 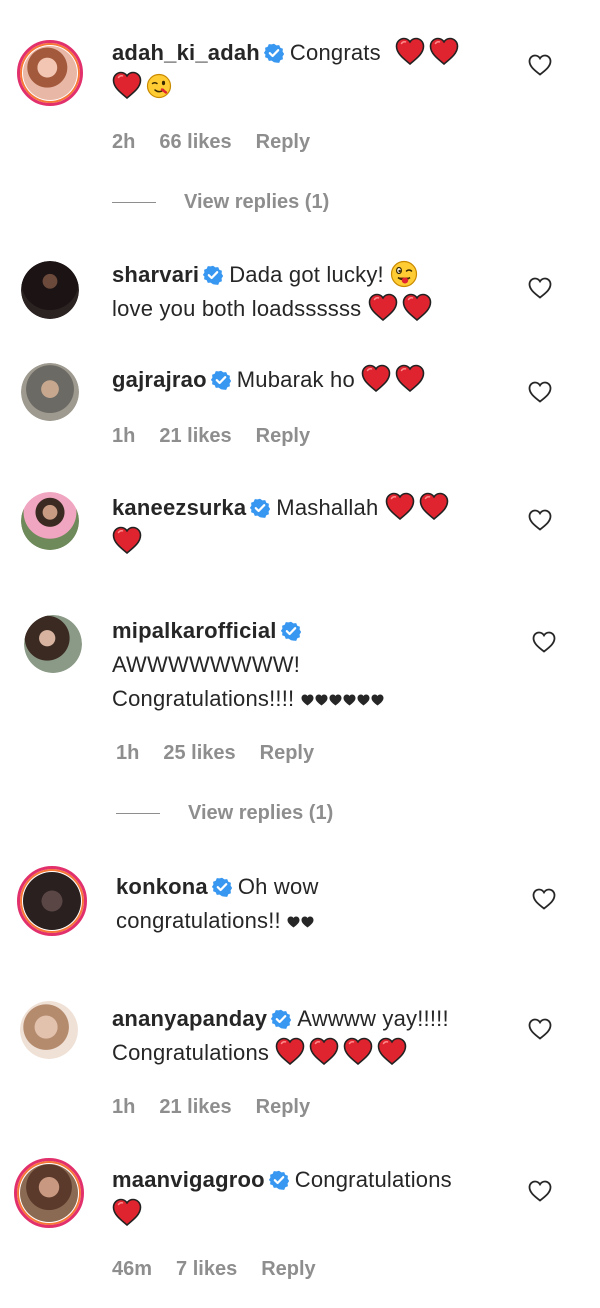 What do you see at coordinates (335, 52) in the screenshot?
I see `comment-text: Congrats` at bounding box center [335, 52].